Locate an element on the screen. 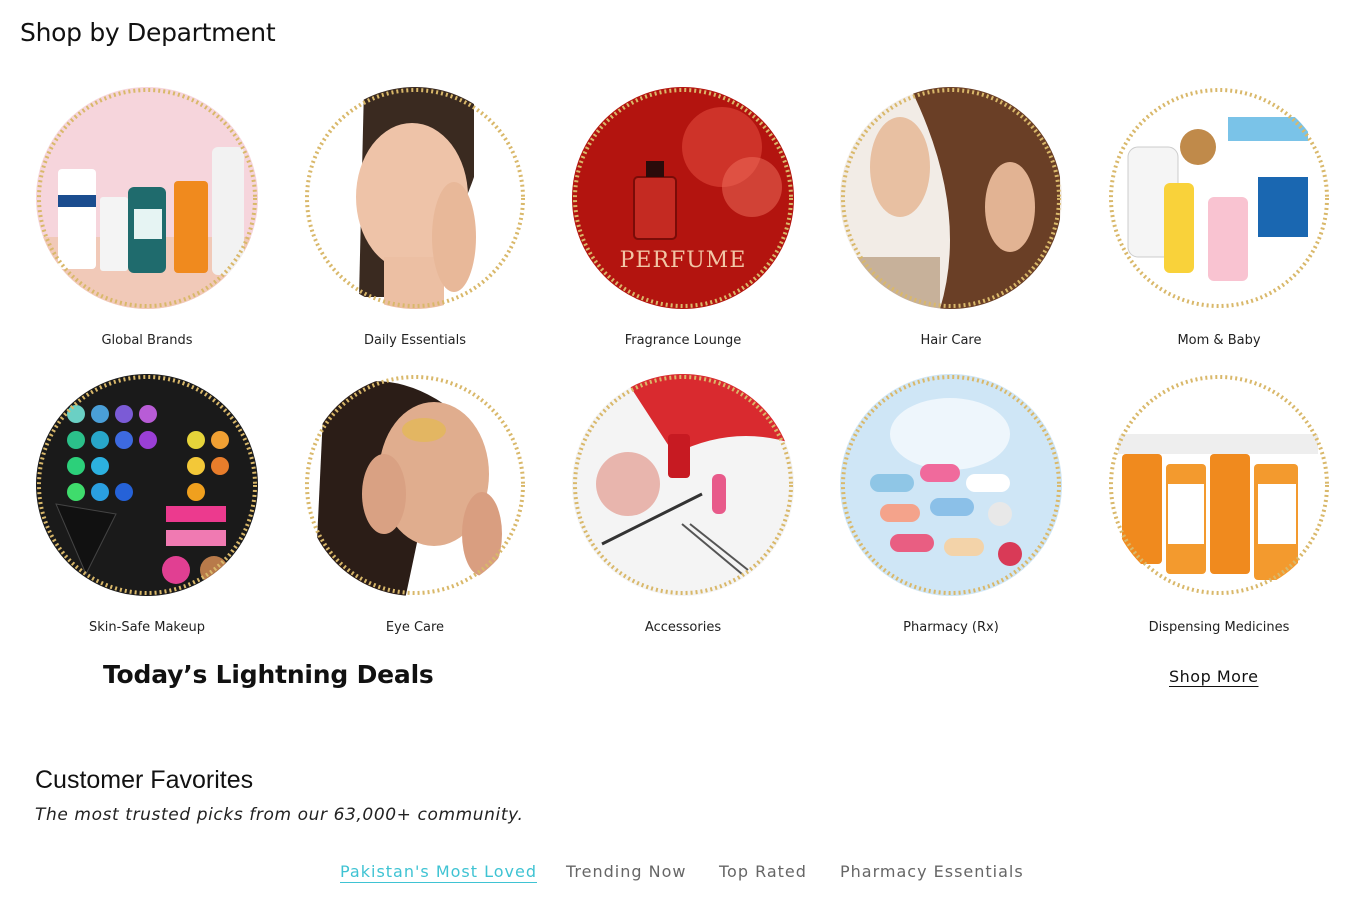 This screenshot has width=1366, height=911. department-label: Dispensing Medicines is located at coordinates (1219, 627).